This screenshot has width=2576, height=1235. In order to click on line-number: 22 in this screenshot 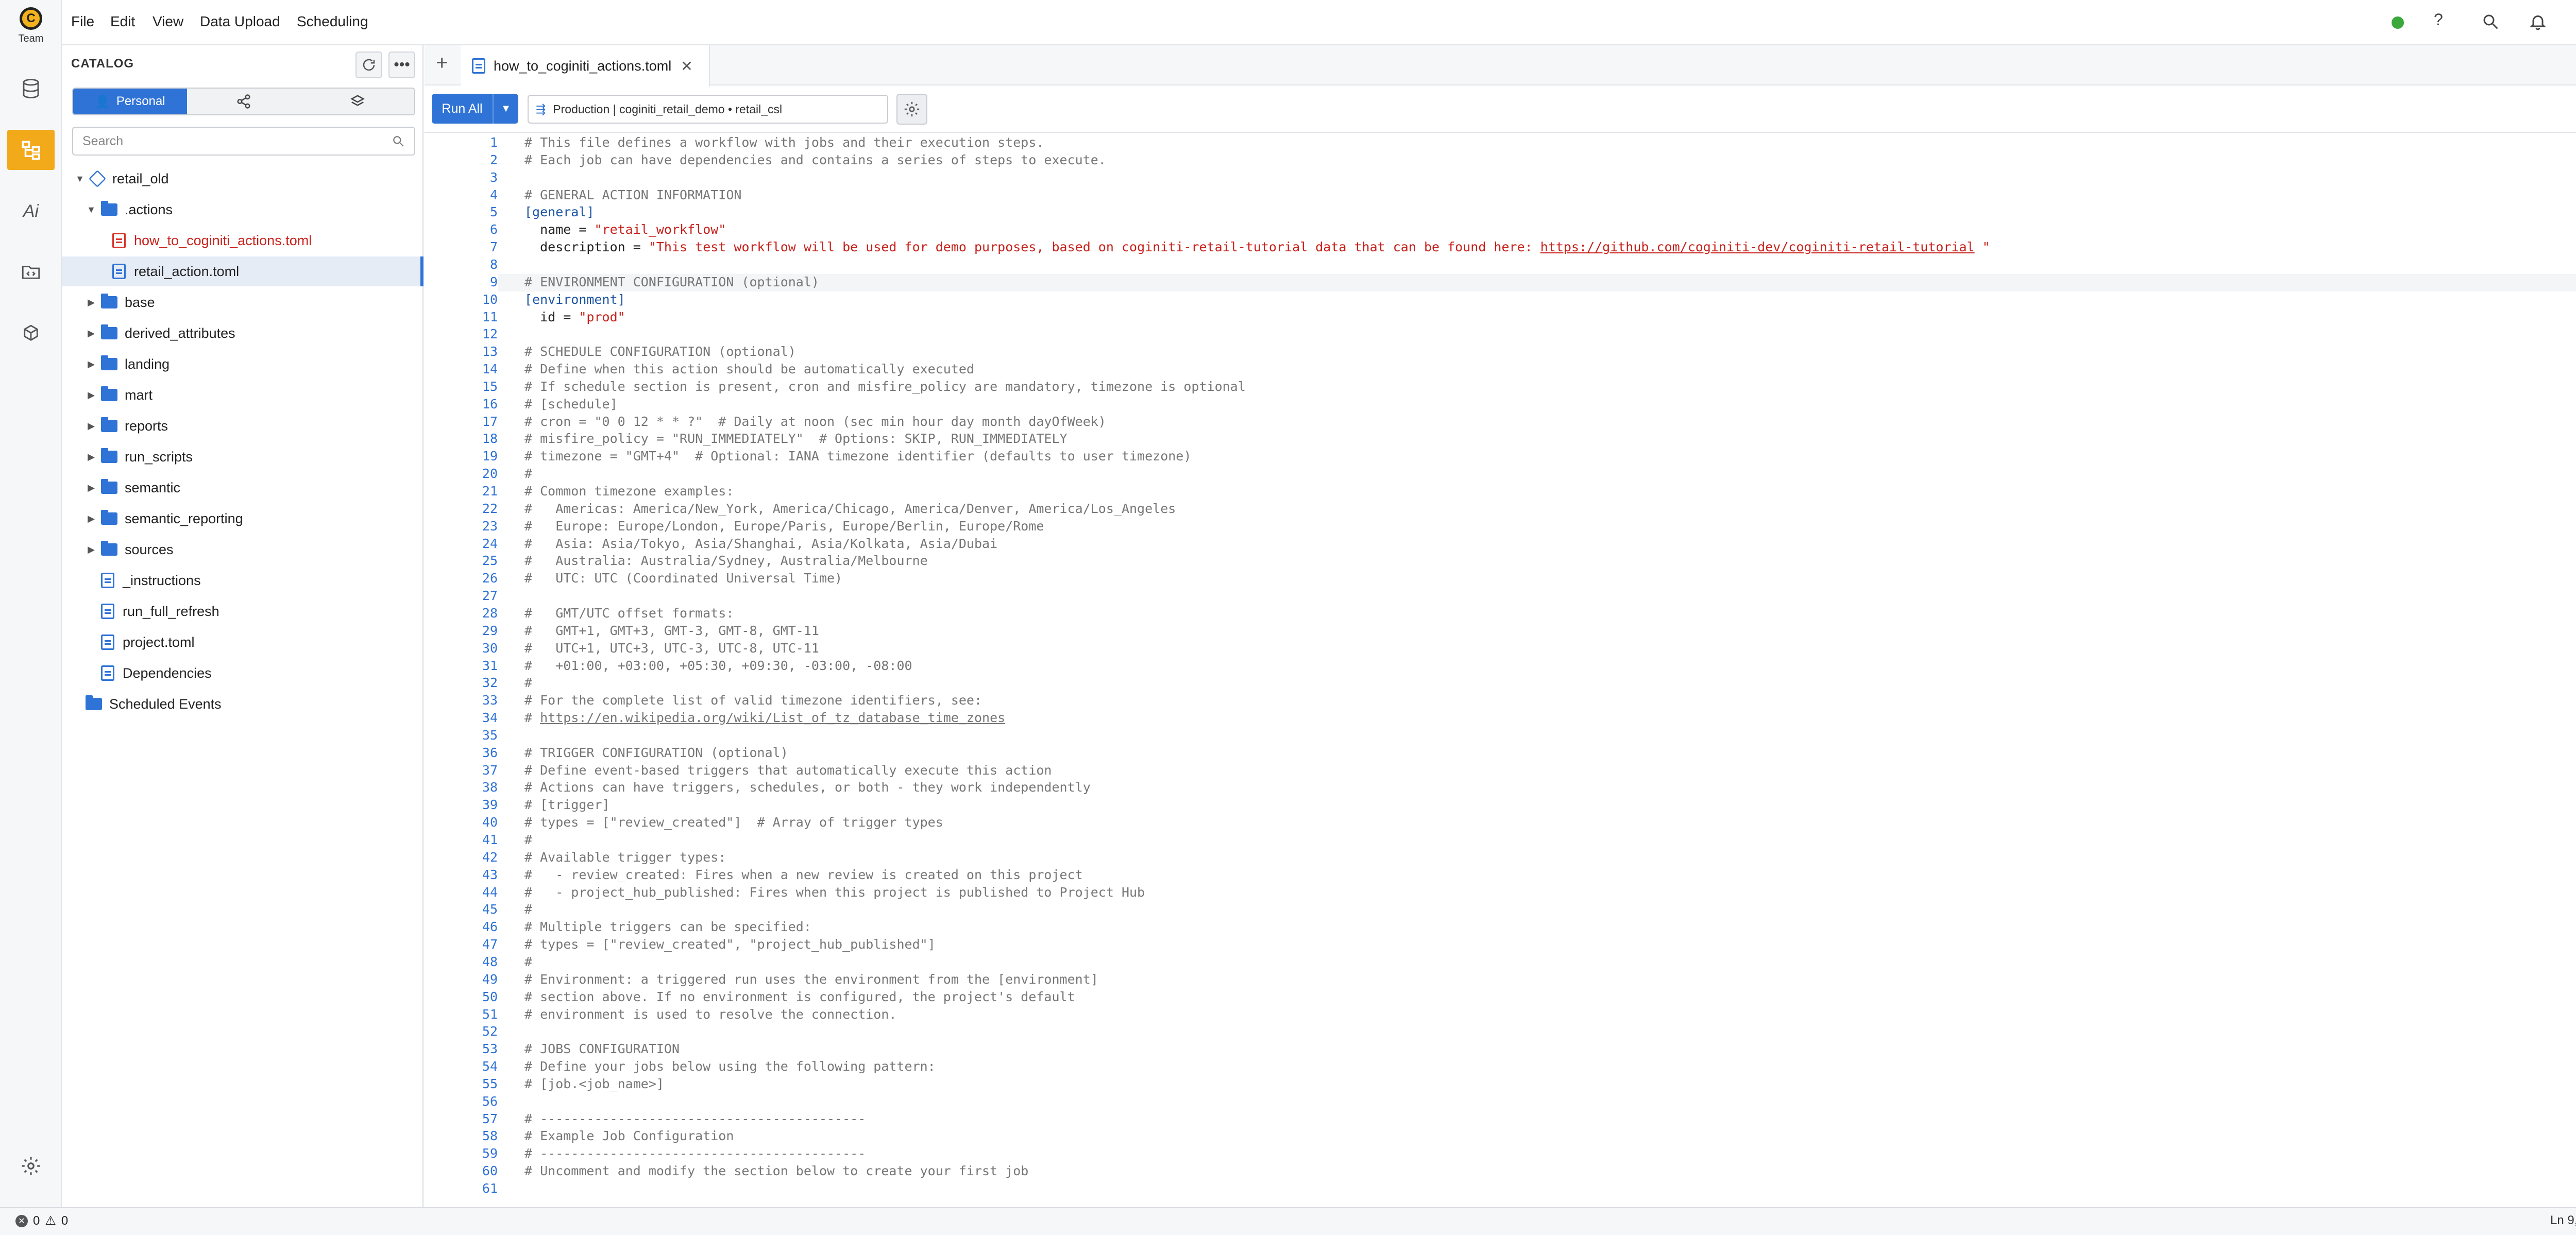, I will do `click(490, 508)`.